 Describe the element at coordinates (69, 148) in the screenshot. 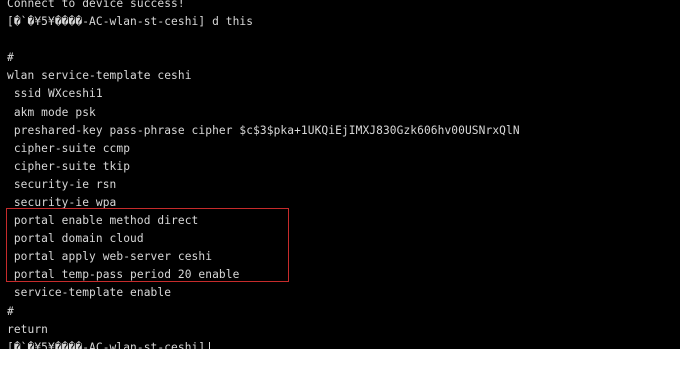

I see `terminal-line-cipher-suite-ccmp: cipher-suite ccmp` at that location.